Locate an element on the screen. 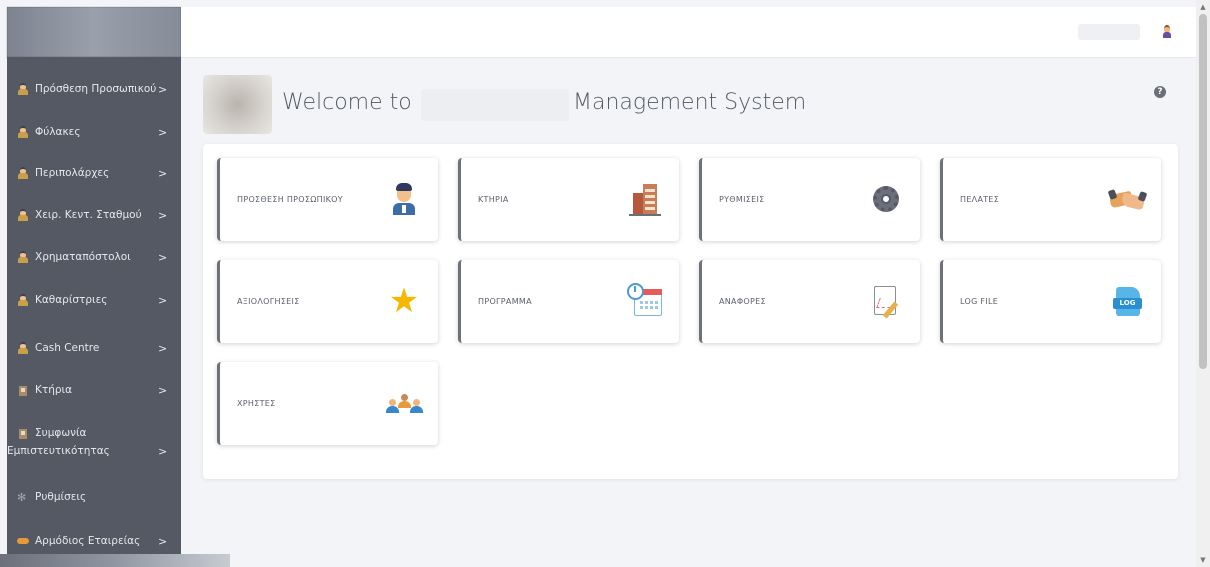 This screenshot has width=1210, height=567. report-chart-icon is located at coordinates (886, 301).